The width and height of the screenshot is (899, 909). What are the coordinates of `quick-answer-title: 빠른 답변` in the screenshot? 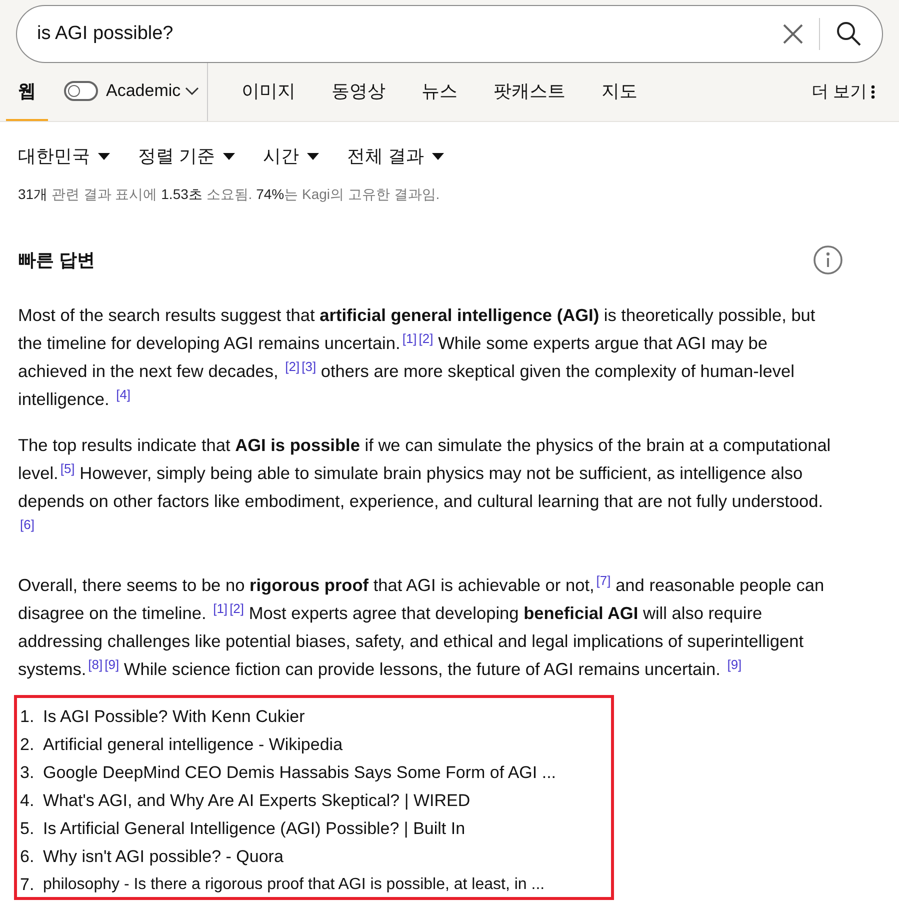 It's located at (57, 260).